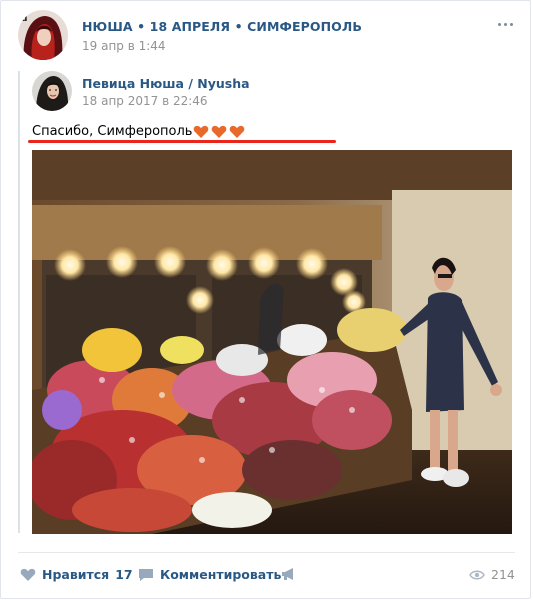 This screenshot has height=600, width=533. Describe the element at coordinates (222, 26) in the screenshot. I see `post-author: НЮША • 18 АПРЕЛЯ • СИМФЕРОПОЛЬ` at that location.